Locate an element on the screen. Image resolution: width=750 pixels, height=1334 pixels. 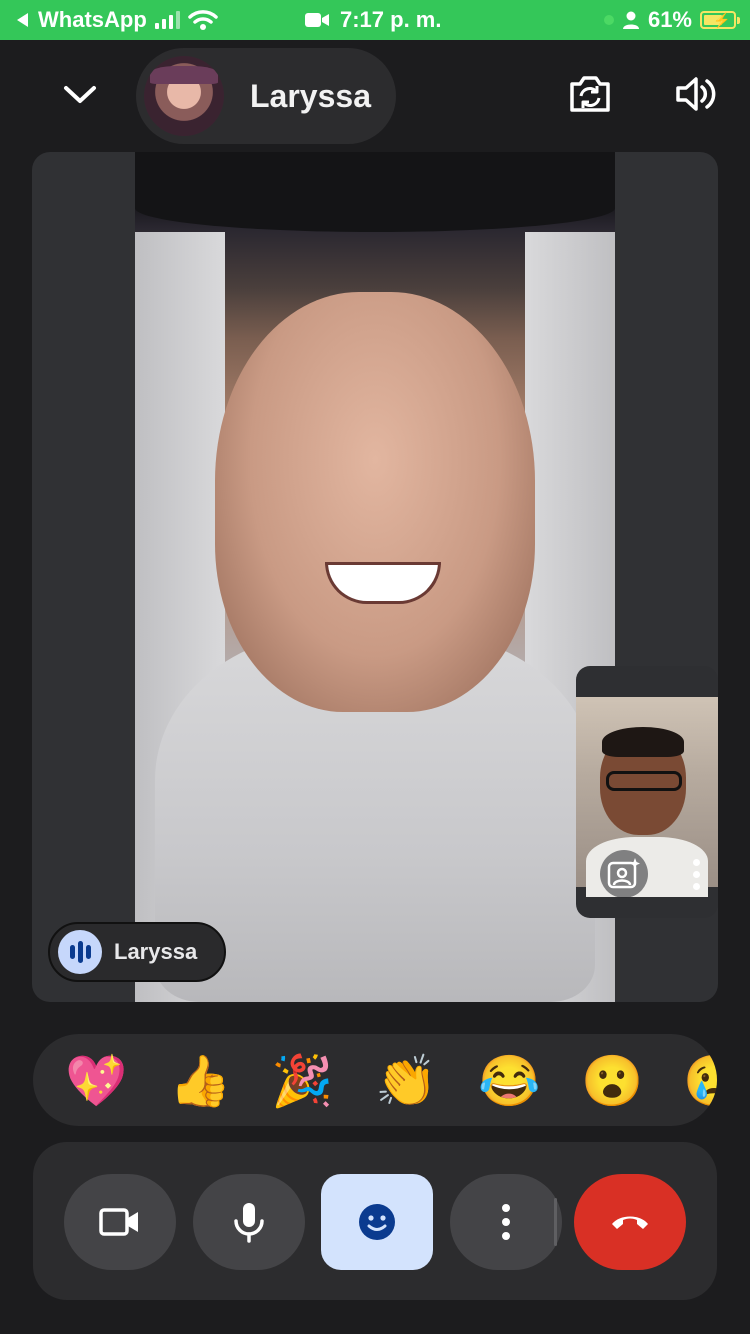
hang-up-icon is located at coordinates (630, 1222).